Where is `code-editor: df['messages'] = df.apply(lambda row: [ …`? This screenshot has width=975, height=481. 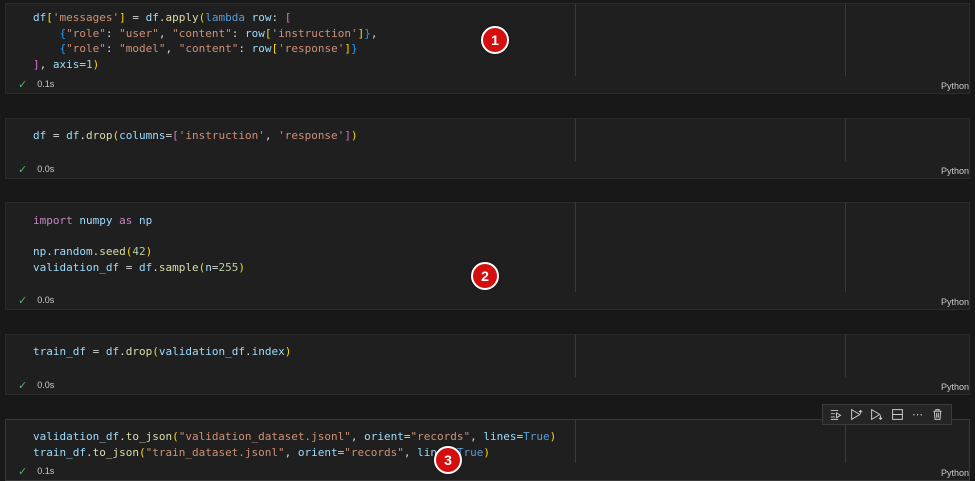 code-editor: df['messages'] = df.apply(lambda row: [ … is located at coordinates (205, 41).